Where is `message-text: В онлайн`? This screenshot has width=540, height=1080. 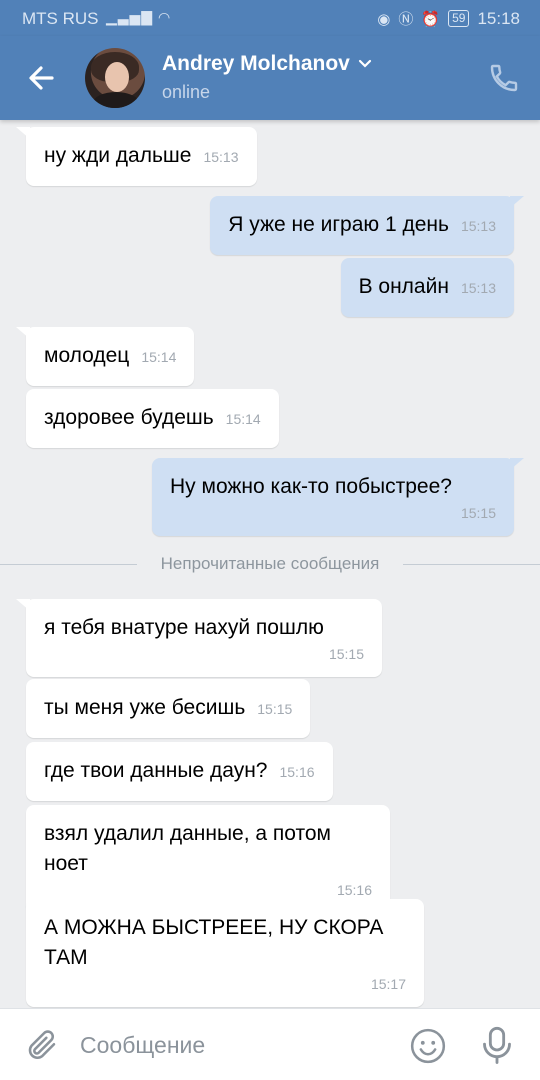
message-text: В онлайн is located at coordinates (403, 286).